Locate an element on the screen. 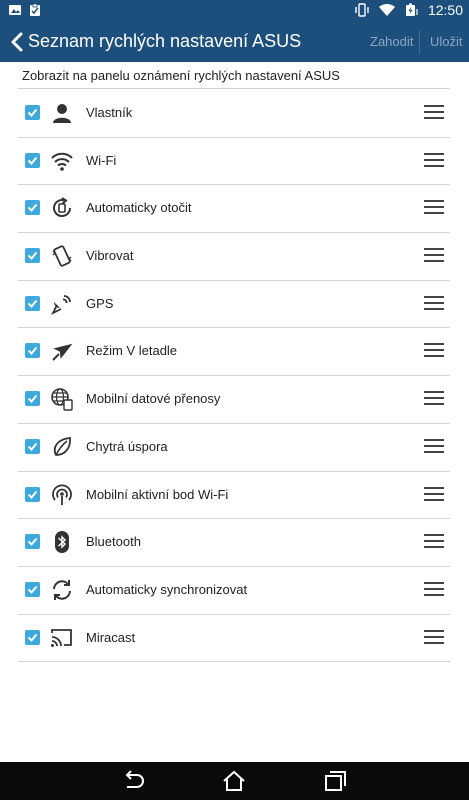 The height and width of the screenshot is (800, 469). sync-icon is located at coordinates (62, 589).